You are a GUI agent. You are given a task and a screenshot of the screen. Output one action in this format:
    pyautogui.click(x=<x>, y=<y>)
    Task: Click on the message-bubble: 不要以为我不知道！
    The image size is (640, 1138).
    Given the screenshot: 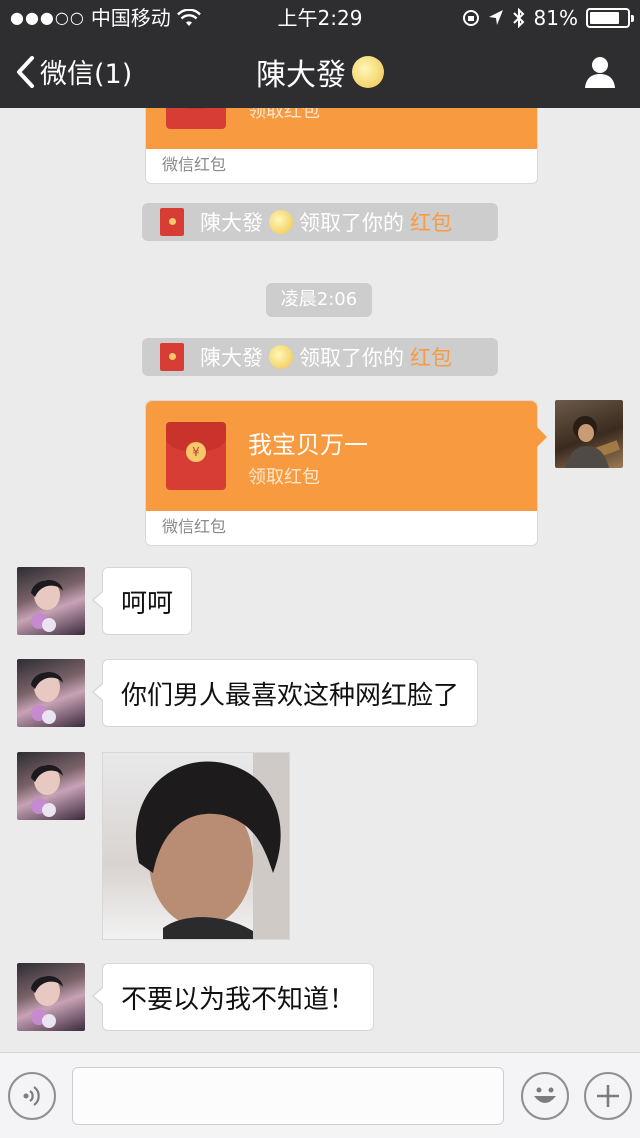 What is the action you would take?
    pyautogui.click(x=233, y=997)
    